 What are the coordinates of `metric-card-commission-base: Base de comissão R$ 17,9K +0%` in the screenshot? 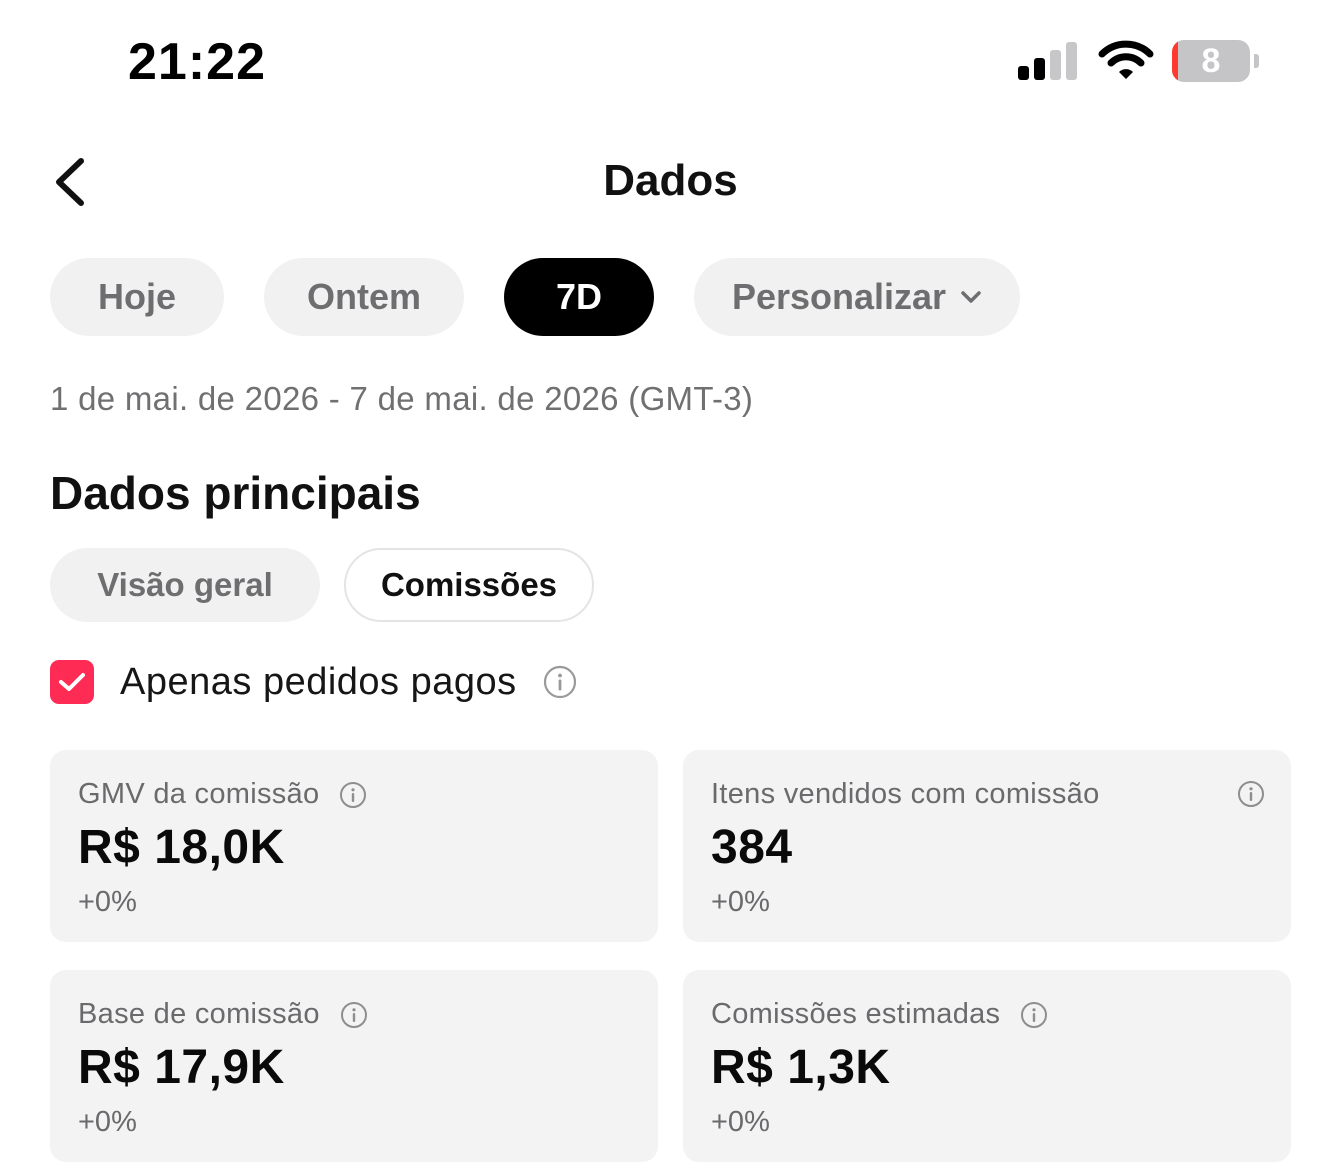 It's located at (354, 1066).